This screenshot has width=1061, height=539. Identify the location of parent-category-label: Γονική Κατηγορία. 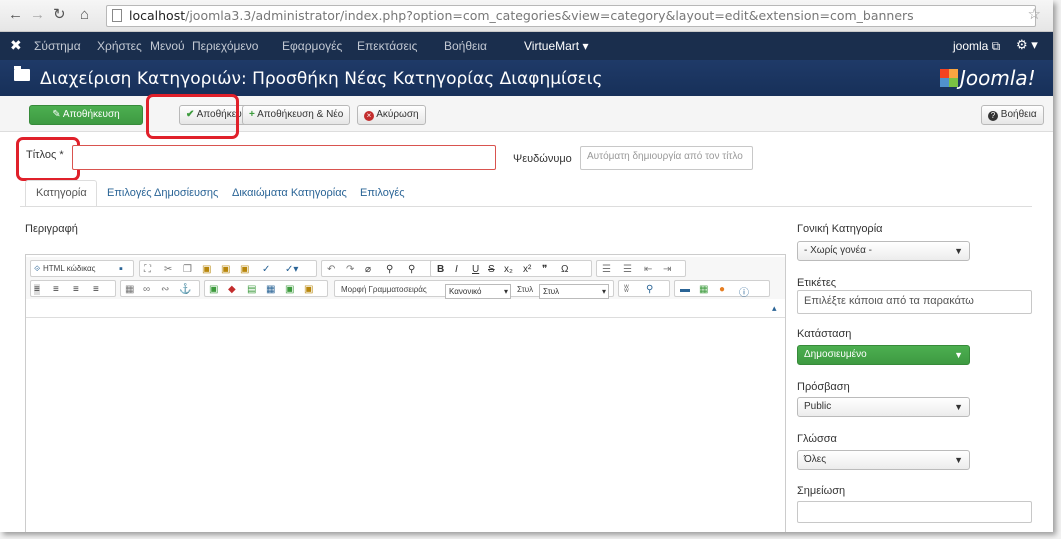
(840, 229).